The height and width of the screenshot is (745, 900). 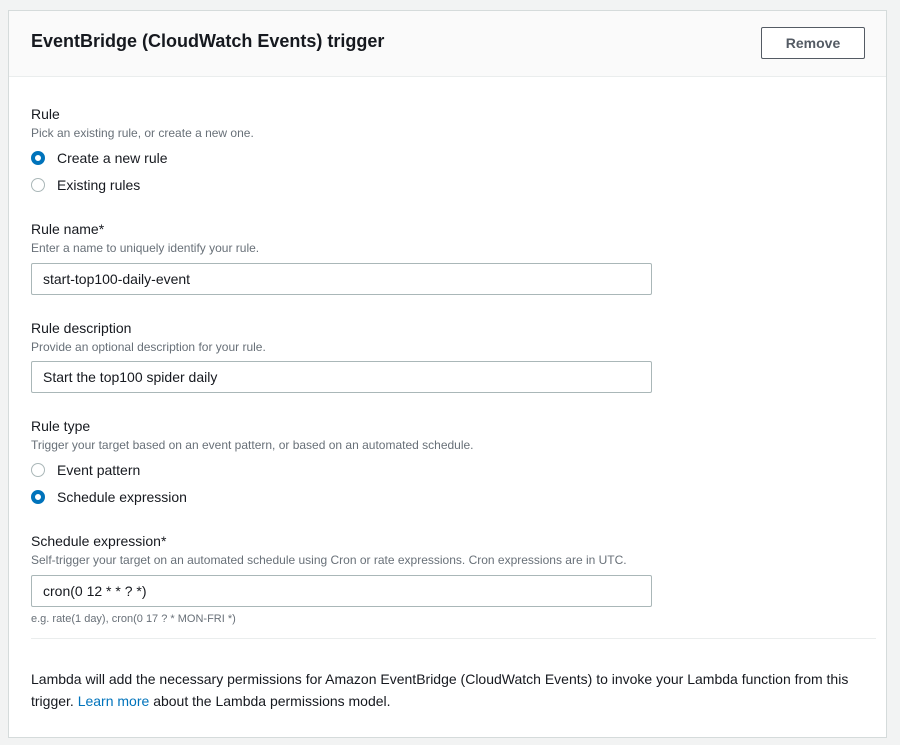 I want to click on radio-label: Schedule expression, so click(x=122, y=497).